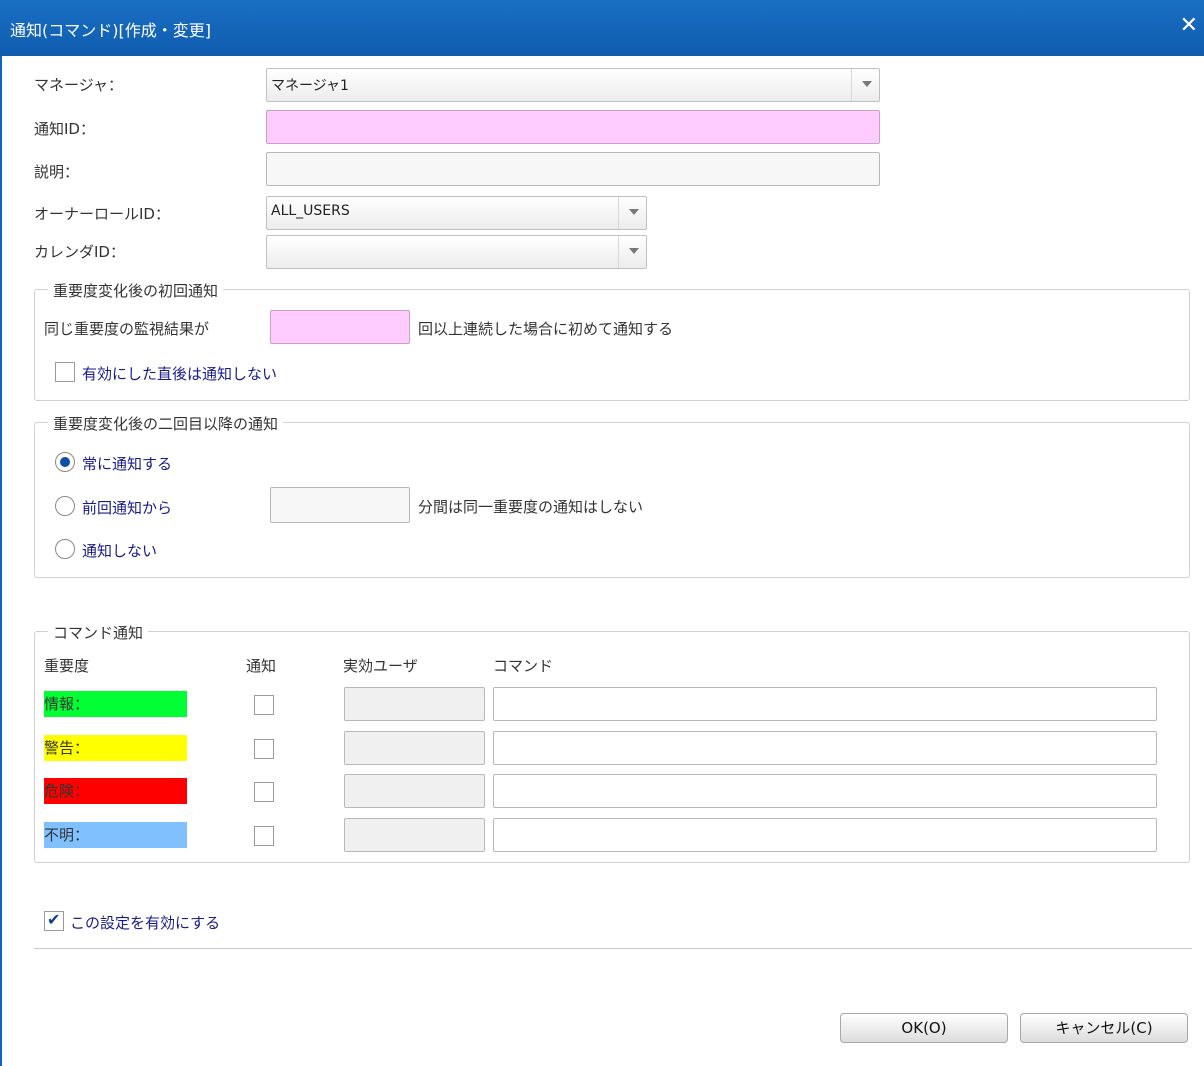  What do you see at coordinates (79, 252) in the screenshot?
I see `calendar-label: カレンダID：` at bounding box center [79, 252].